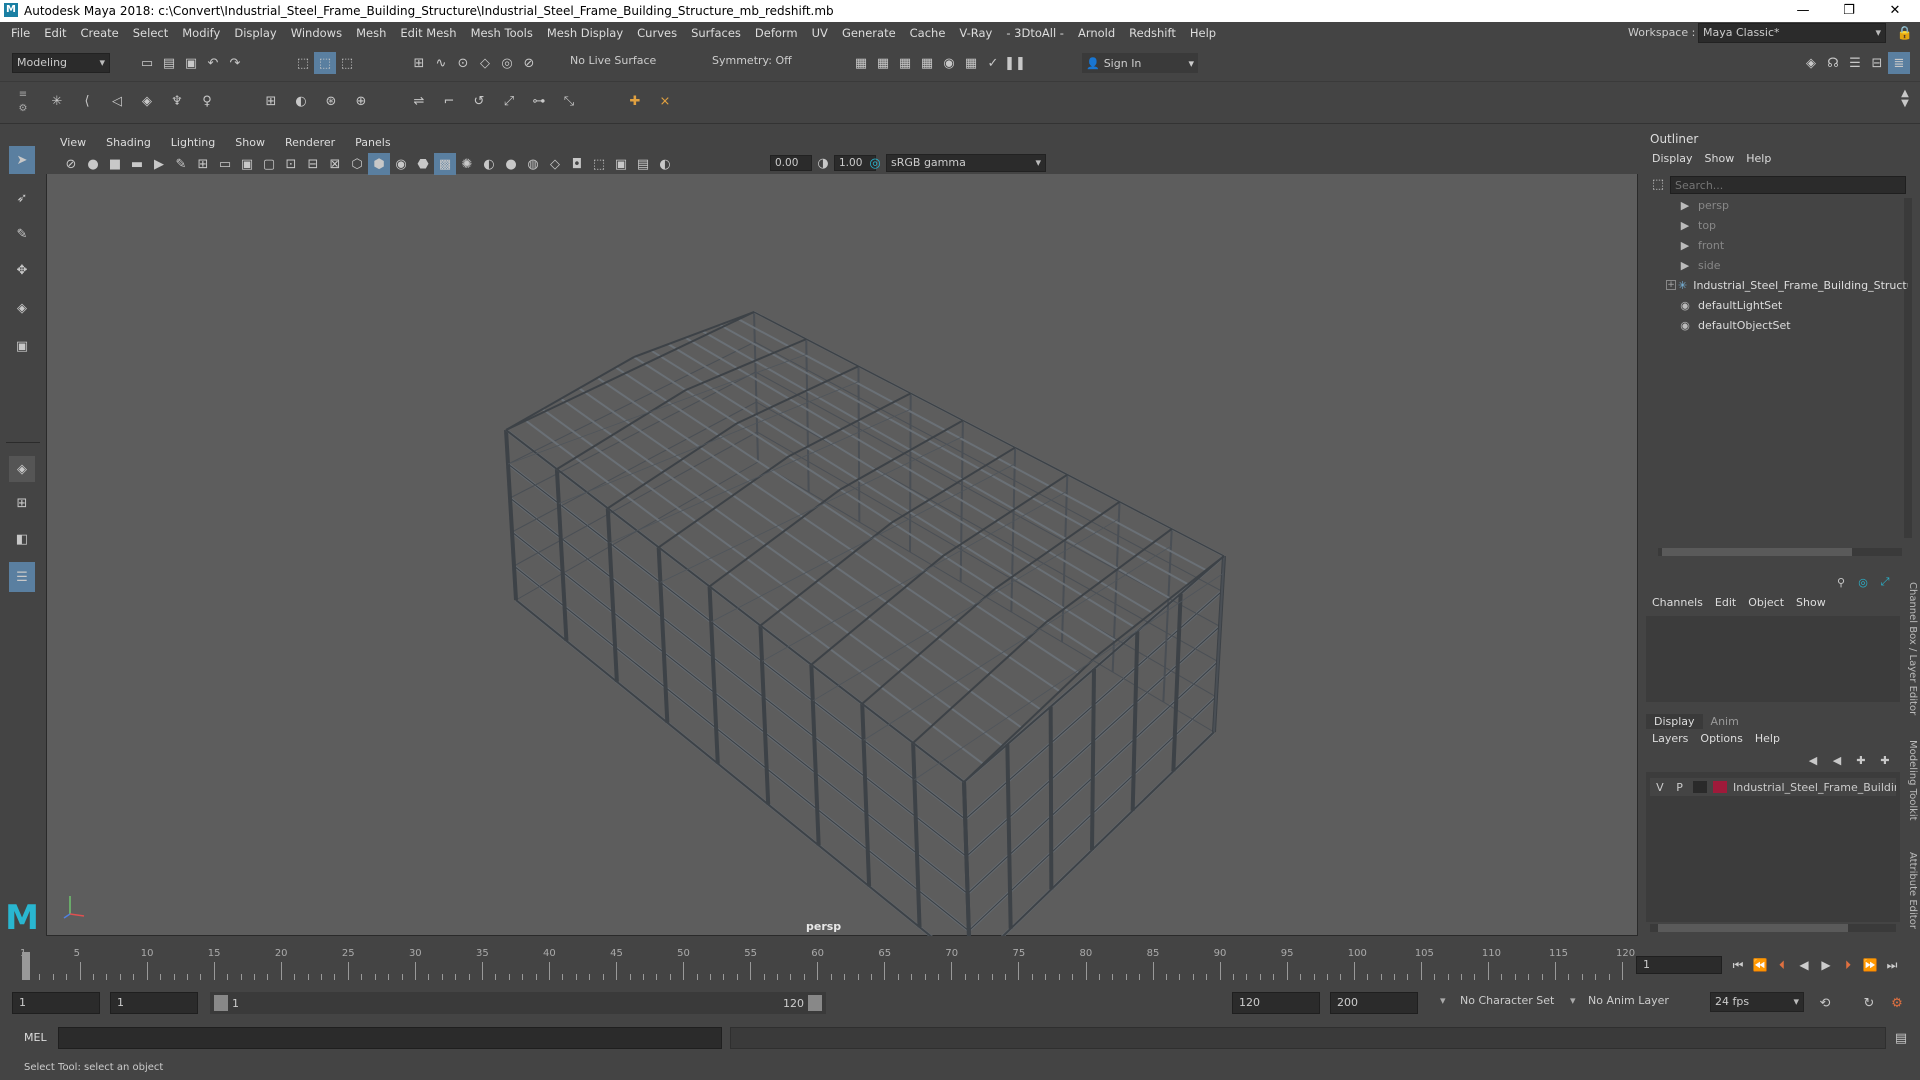  Describe the element at coordinates (657, 33) in the screenshot. I see `menu-curves: Curves` at that location.